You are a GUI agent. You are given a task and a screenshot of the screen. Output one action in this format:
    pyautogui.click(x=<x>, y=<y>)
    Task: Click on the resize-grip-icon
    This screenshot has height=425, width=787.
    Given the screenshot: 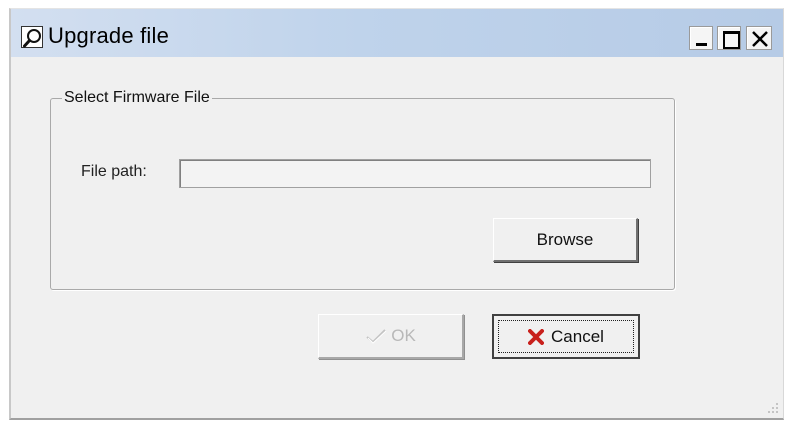 What is the action you would take?
    pyautogui.click(x=773, y=408)
    